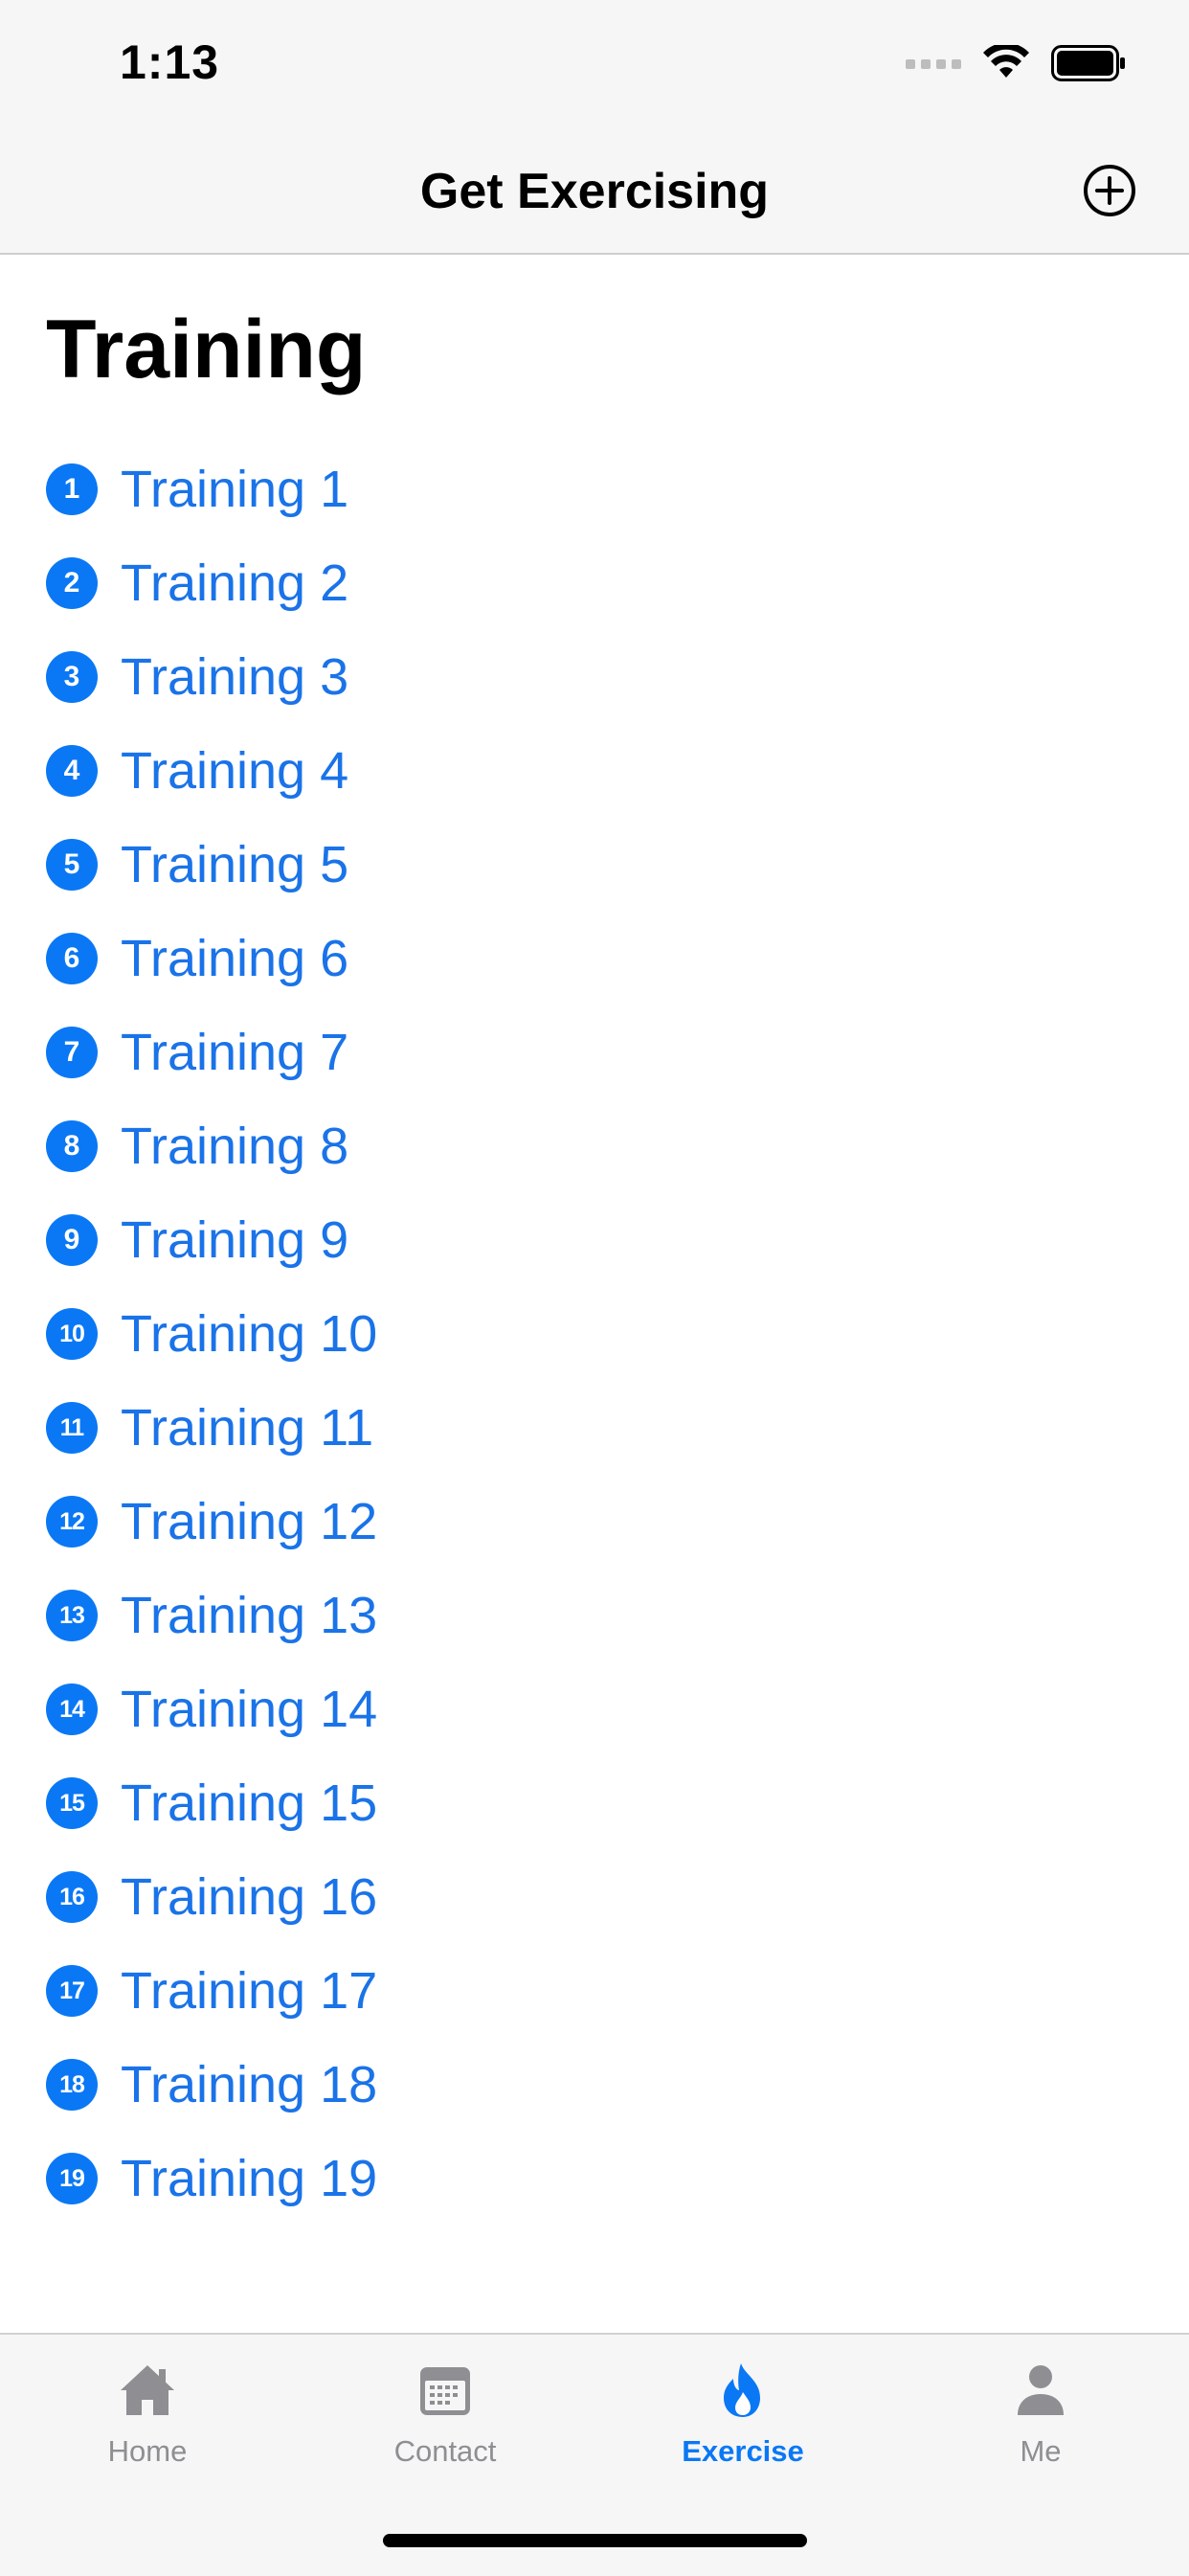 This screenshot has width=1189, height=2576. I want to click on training-item: 5 Training 5, so click(211, 865).